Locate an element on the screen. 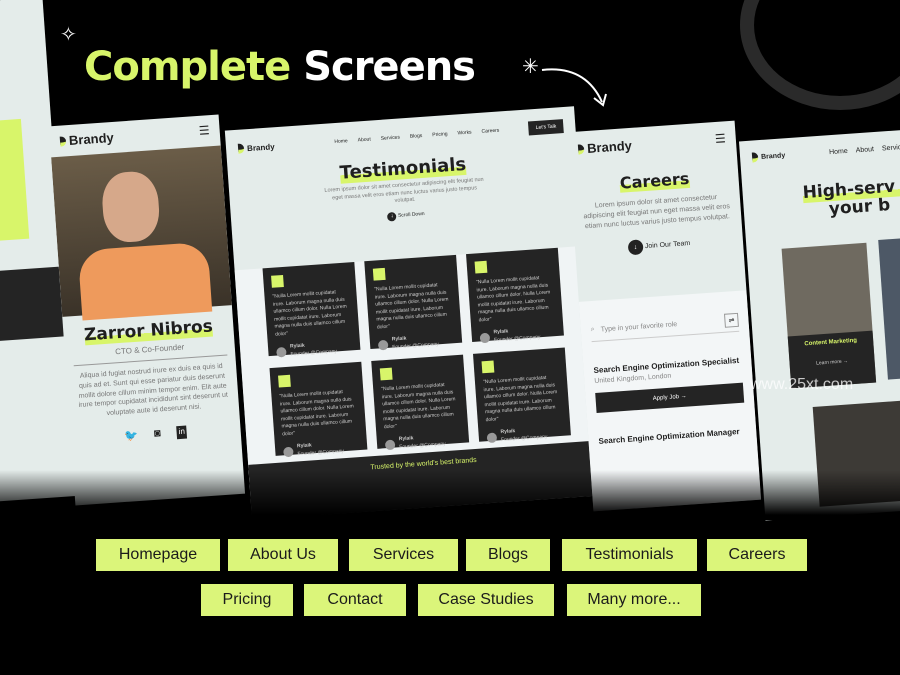 This screenshot has width=900, height=675. tag-homepage: Homepage is located at coordinates (158, 555).